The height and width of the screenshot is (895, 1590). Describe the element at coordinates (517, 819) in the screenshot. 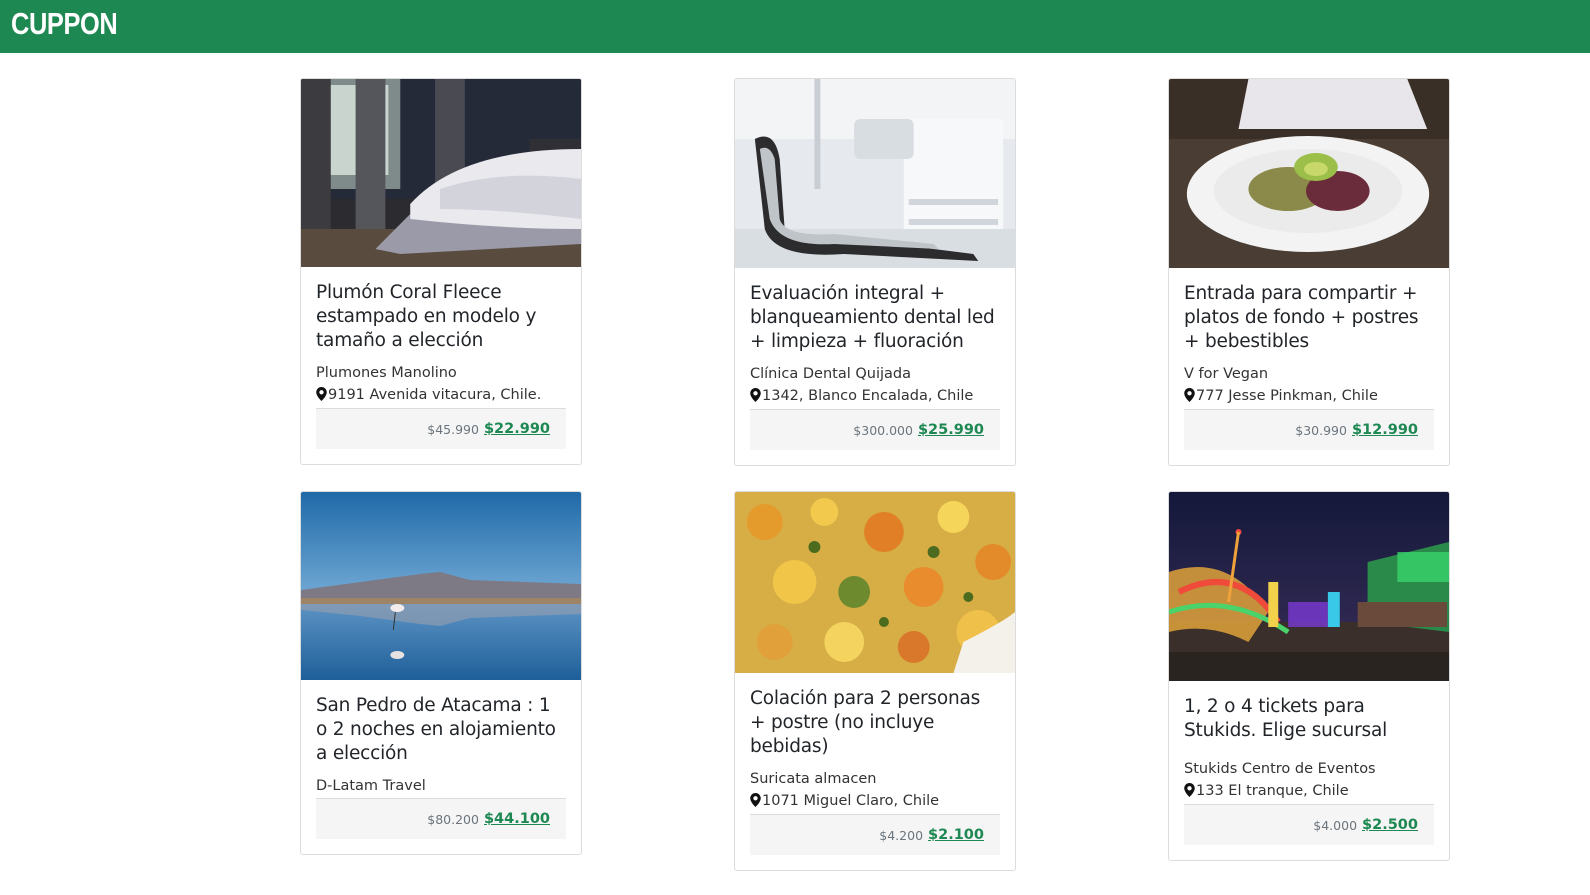

I see `new-price-link: $44.100` at that location.